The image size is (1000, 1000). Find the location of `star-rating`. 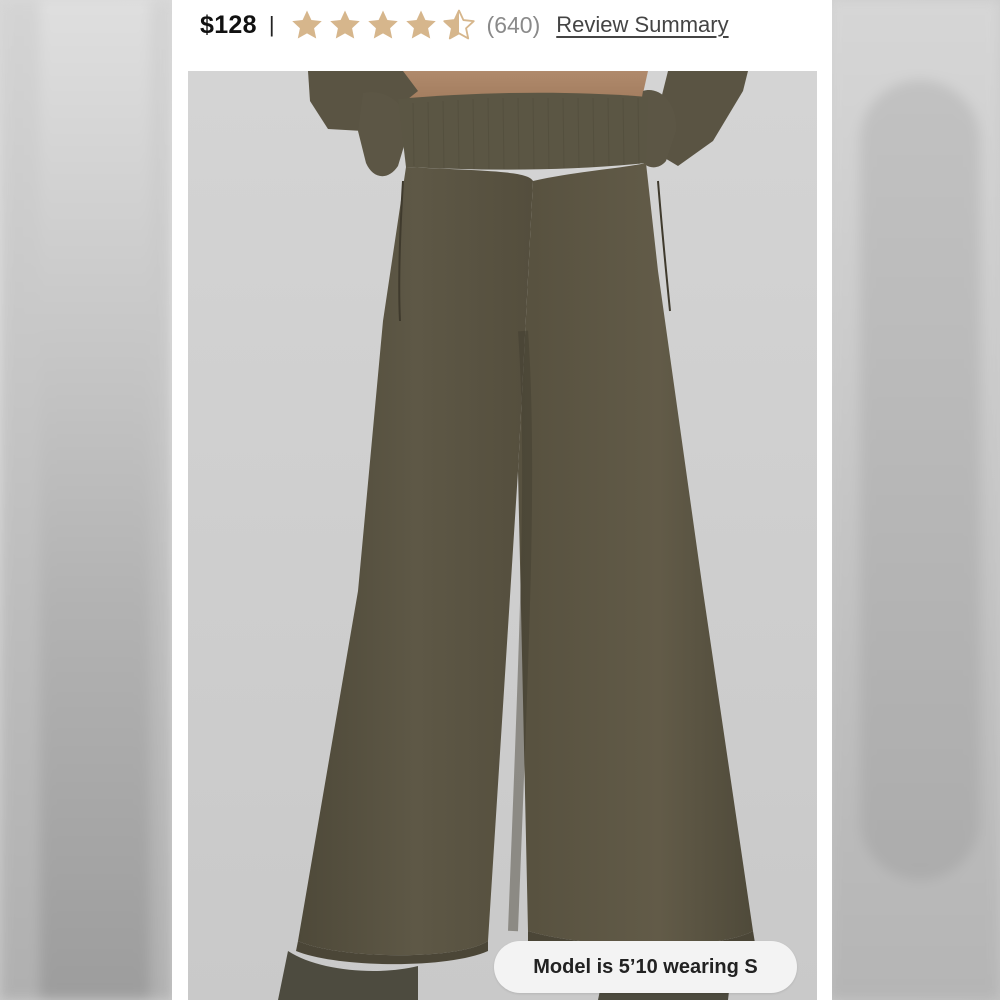

star-rating is located at coordinates (383, 25).